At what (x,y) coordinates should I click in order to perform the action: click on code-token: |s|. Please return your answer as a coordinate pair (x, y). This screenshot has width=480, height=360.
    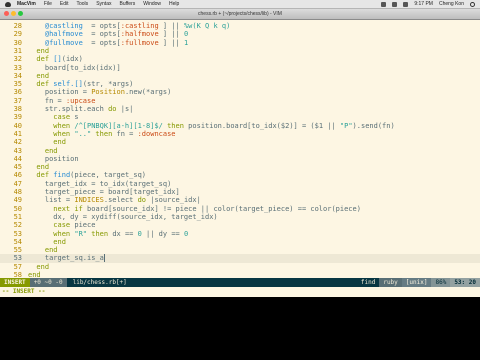
    Looking at the image, I should click on (125, 109).